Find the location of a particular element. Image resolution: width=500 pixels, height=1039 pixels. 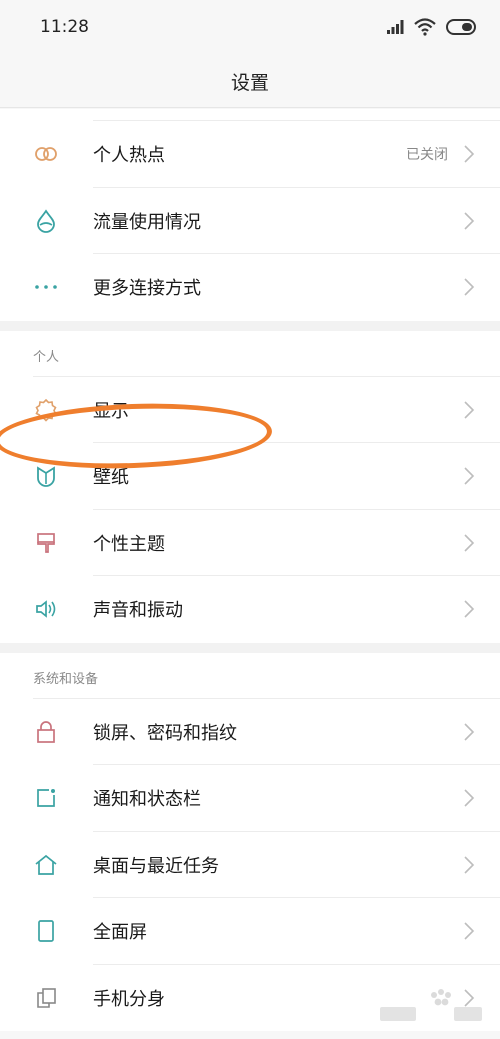

row-theme: 个性主题 is located at coordinates (250, 543).